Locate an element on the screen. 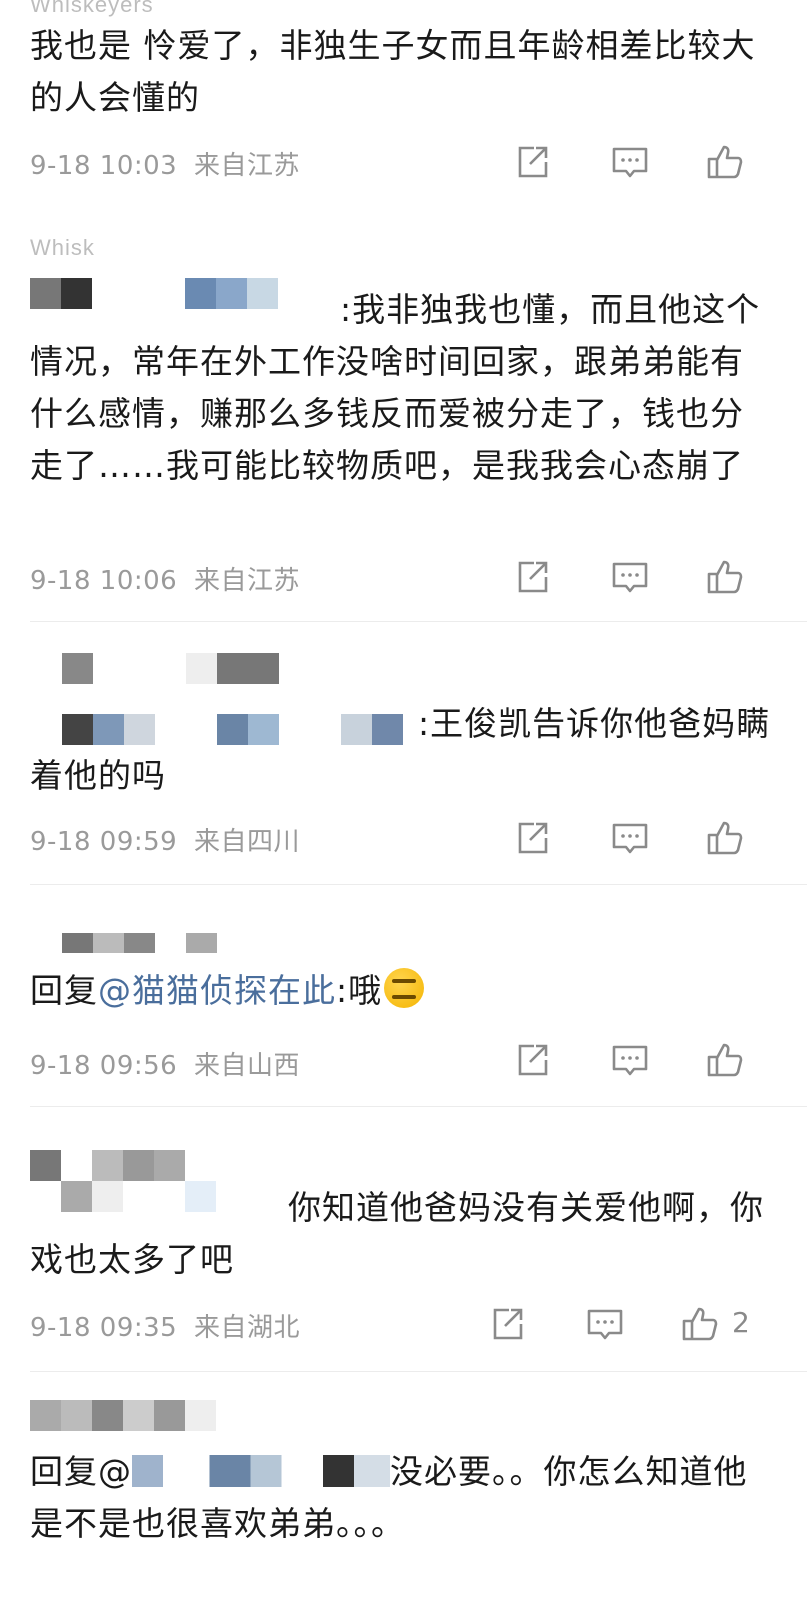  comment-text: 回复@猫猫侦探在此:哦 is located at coordinates (403, 991).